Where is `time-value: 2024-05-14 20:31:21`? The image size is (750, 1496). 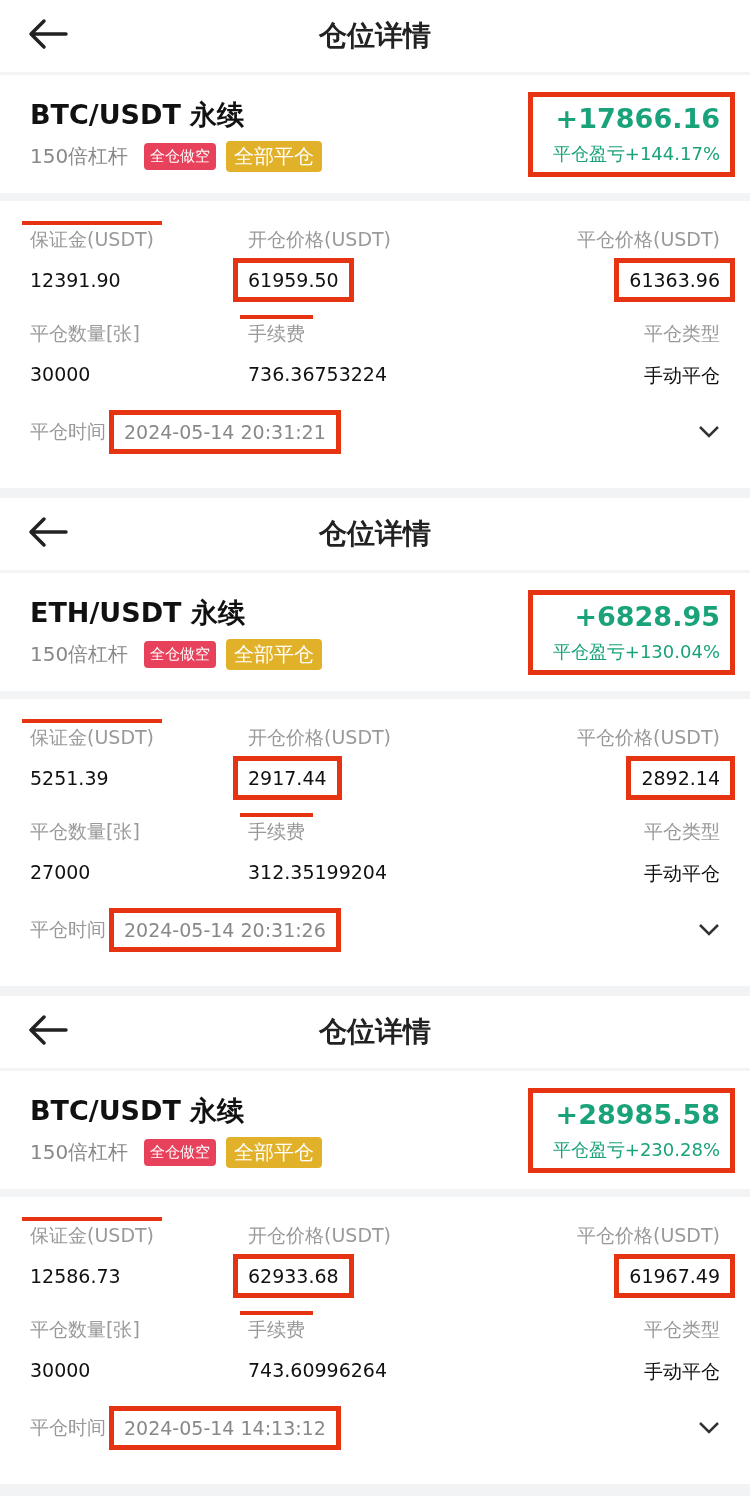
time-value: 2024-05-14 20:31:21 is located at coordinates (225, 432).